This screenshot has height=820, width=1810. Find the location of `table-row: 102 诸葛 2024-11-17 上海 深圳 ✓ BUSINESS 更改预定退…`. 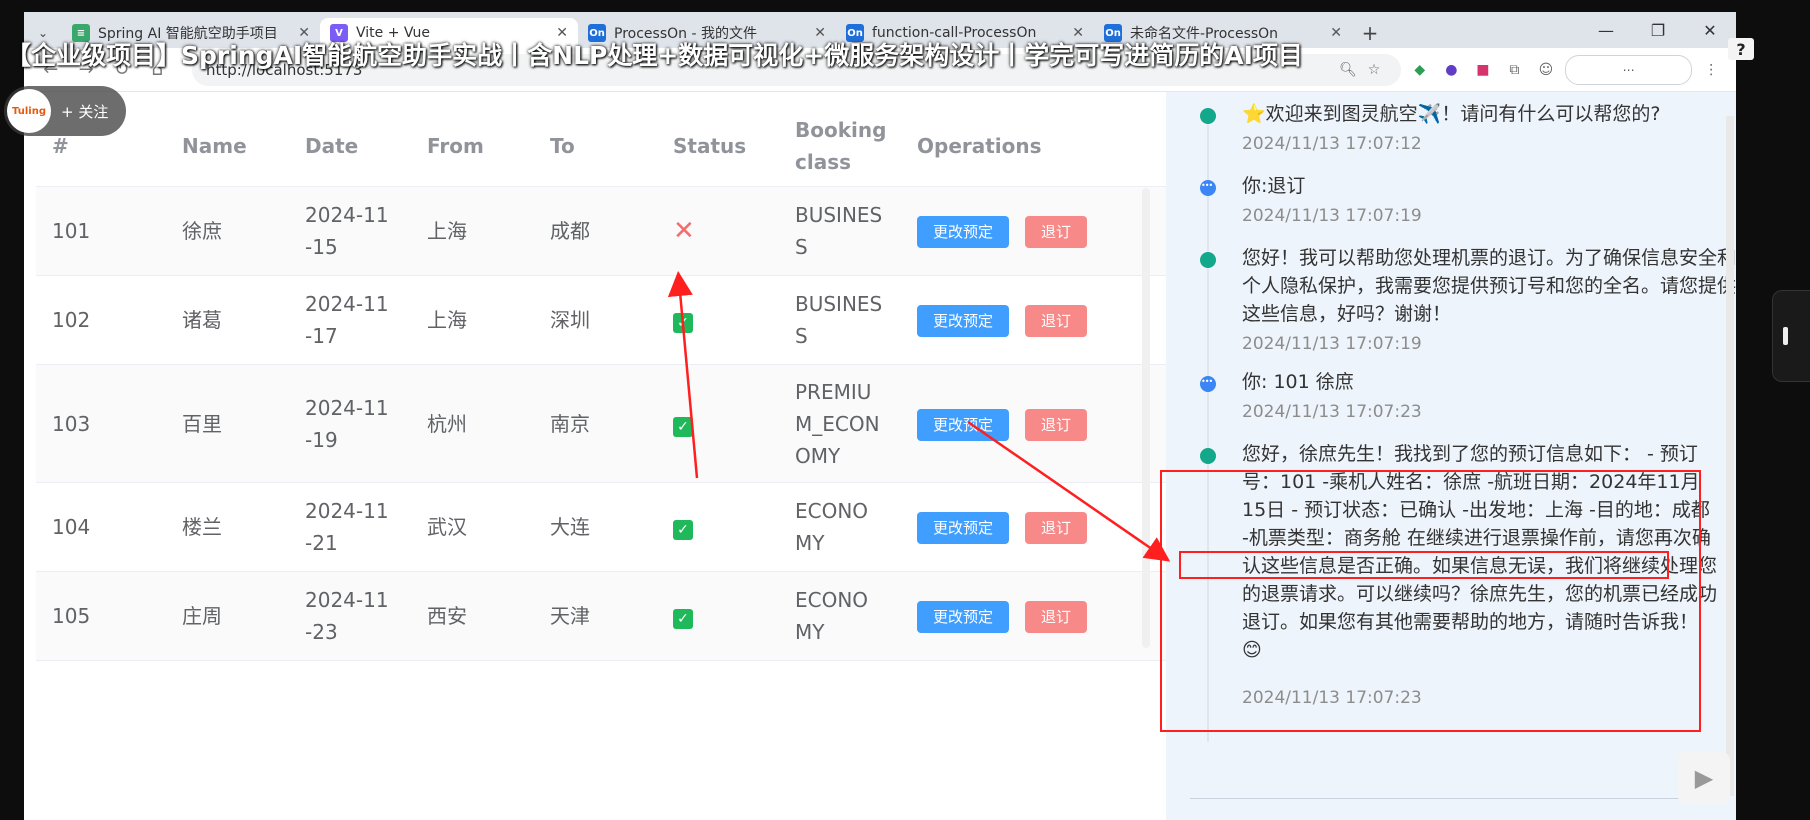

table-row: 102 诸葛 2024-11-17 上海 深圳 ✓ BUSINESS 更改预定退… is located at coordinates (605, 320).